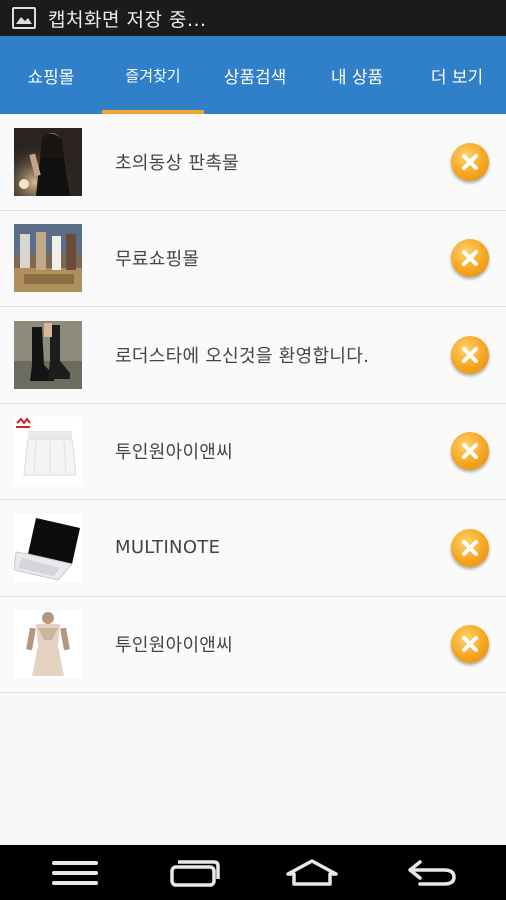 Image resolution: width=506 pixels, height=900 pixels. Describe the element at coordinates (75, 872) in the screenshot. I see `menu-icon` at that location.